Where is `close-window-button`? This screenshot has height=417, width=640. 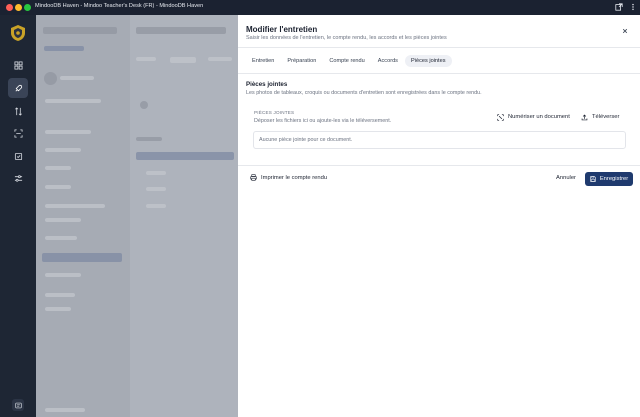
close-window-button is located at coordinates (9, 7).